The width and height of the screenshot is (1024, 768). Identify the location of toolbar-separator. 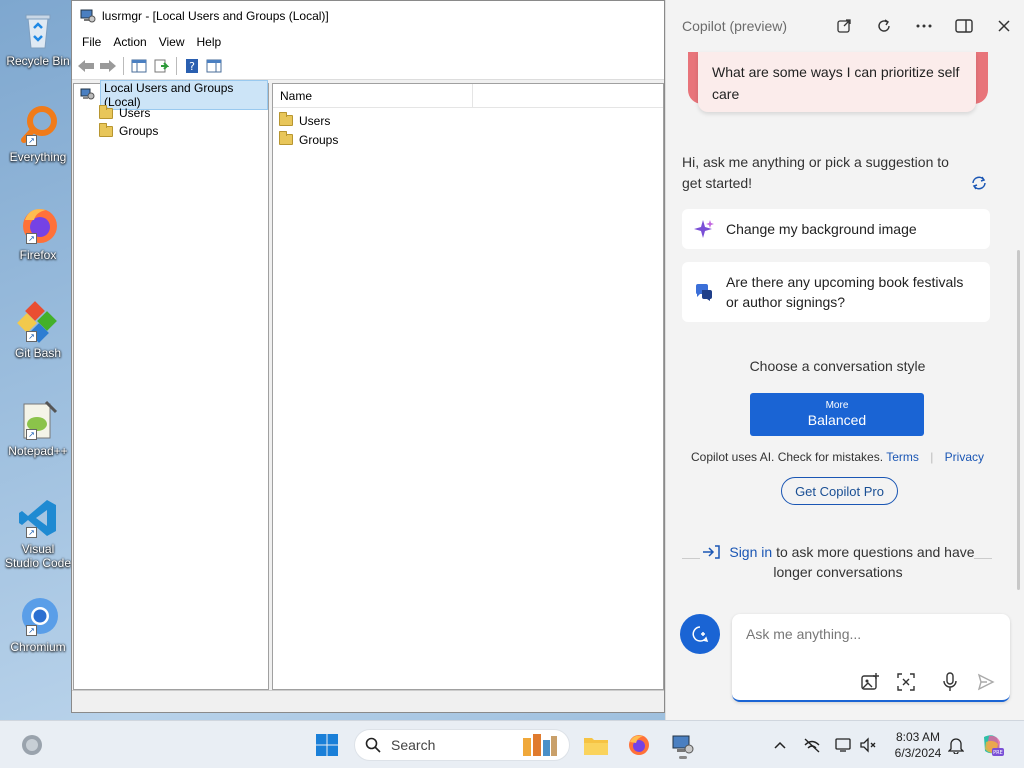
(176, 66).